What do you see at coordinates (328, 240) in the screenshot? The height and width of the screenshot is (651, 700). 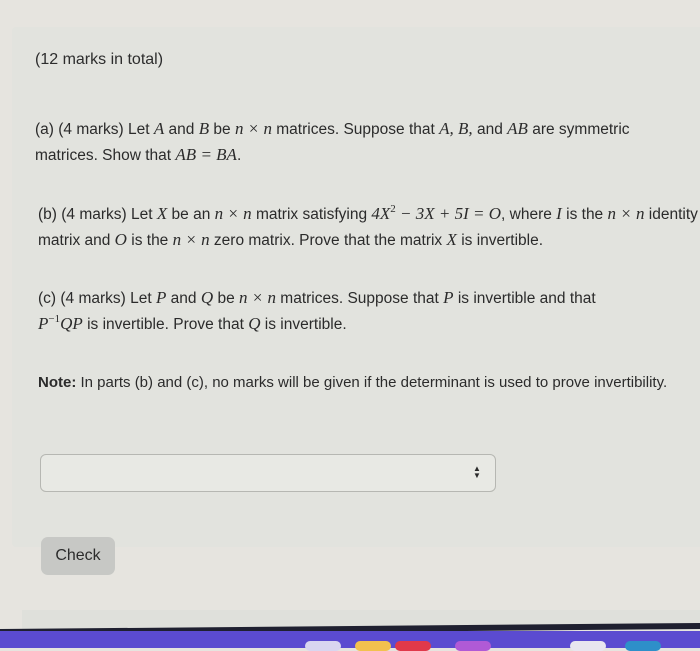 I see `text: zero matrix. Prove that the matrix` at bounding box center [328, 240].